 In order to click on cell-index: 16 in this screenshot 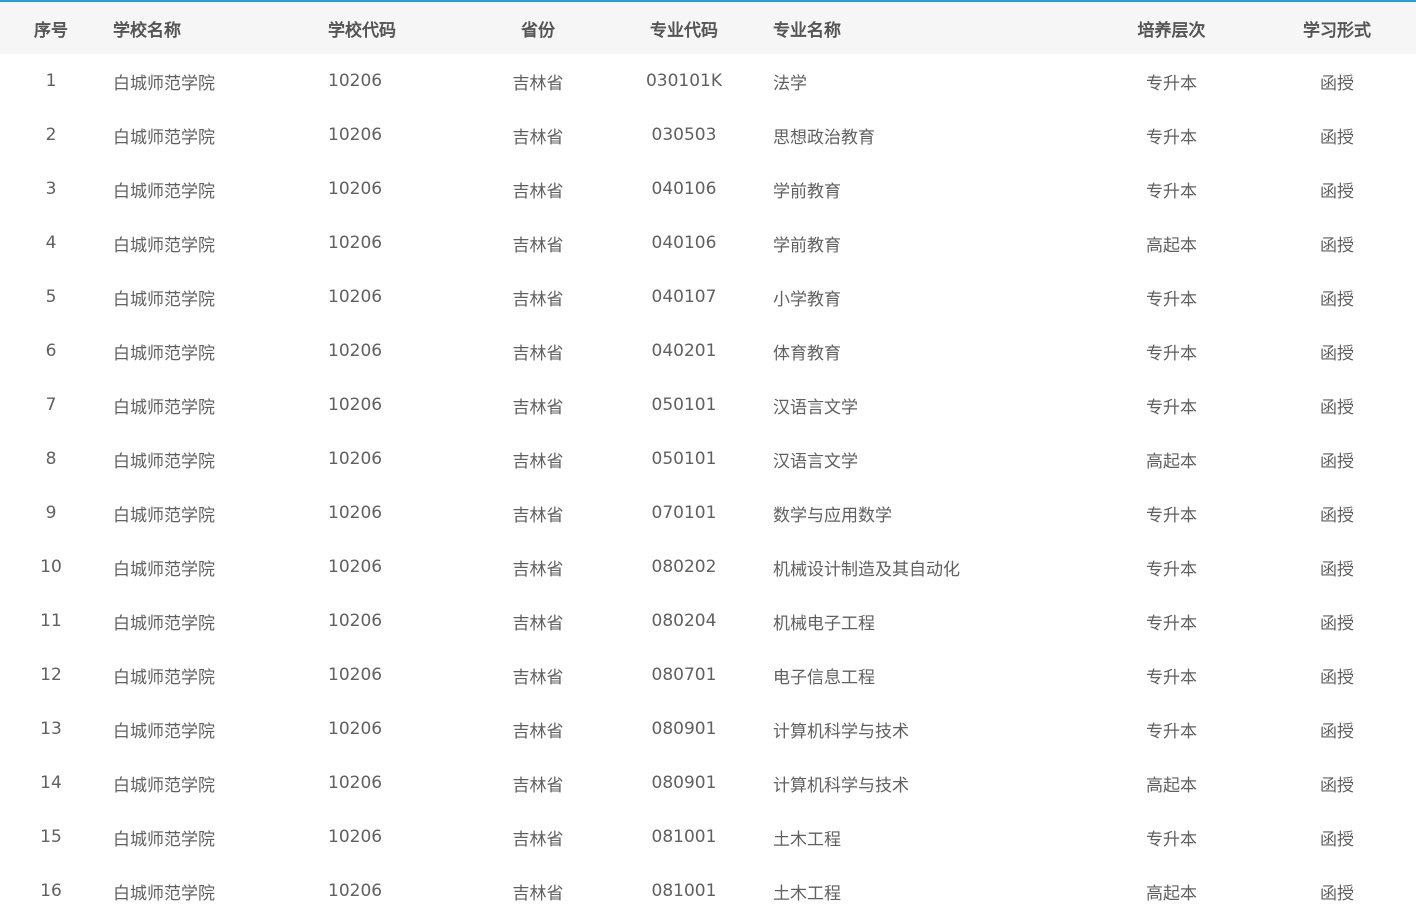, I will do `click(51, 891)`.